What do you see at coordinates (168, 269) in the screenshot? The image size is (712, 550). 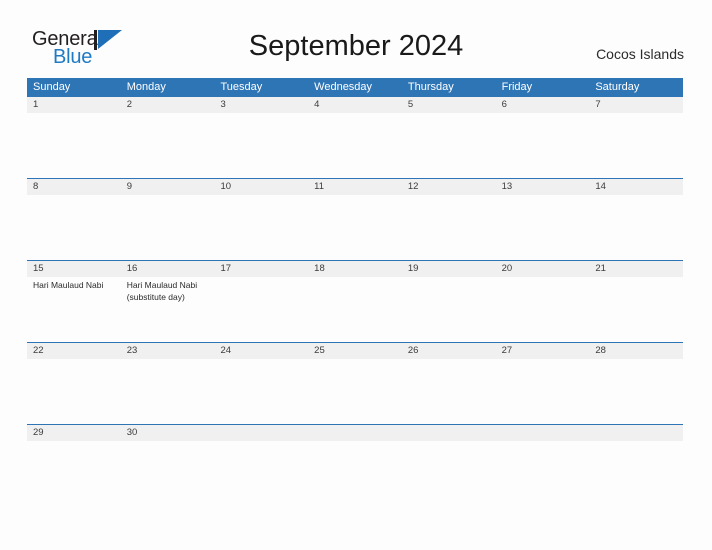 I see `day-number: 16` at bounding box center [168, 269].